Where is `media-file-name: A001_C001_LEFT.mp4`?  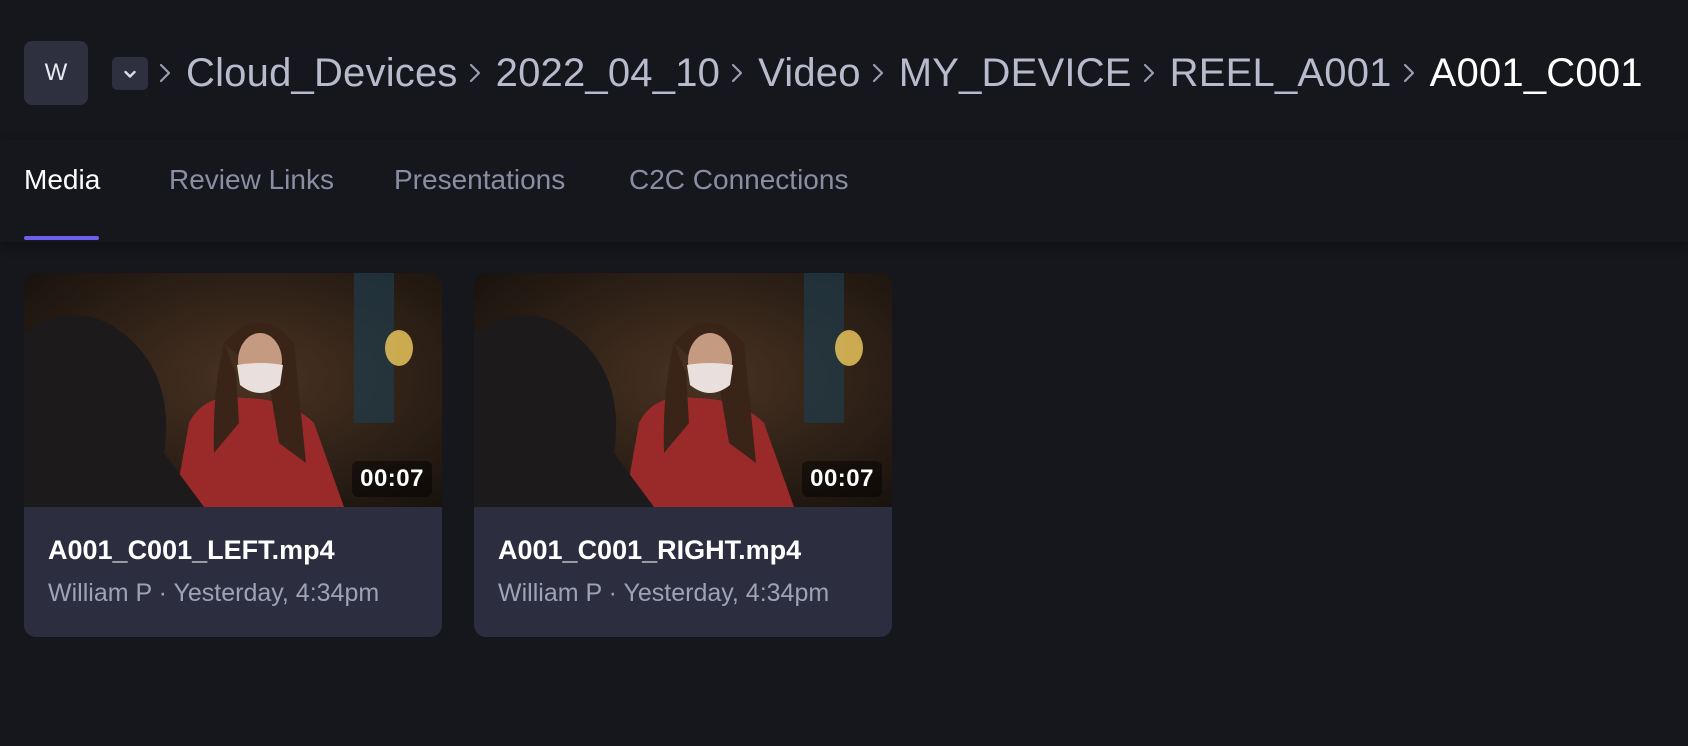 media-file-name: A001_C001_LEFT.mp4 is located at coordinates (191, 550).